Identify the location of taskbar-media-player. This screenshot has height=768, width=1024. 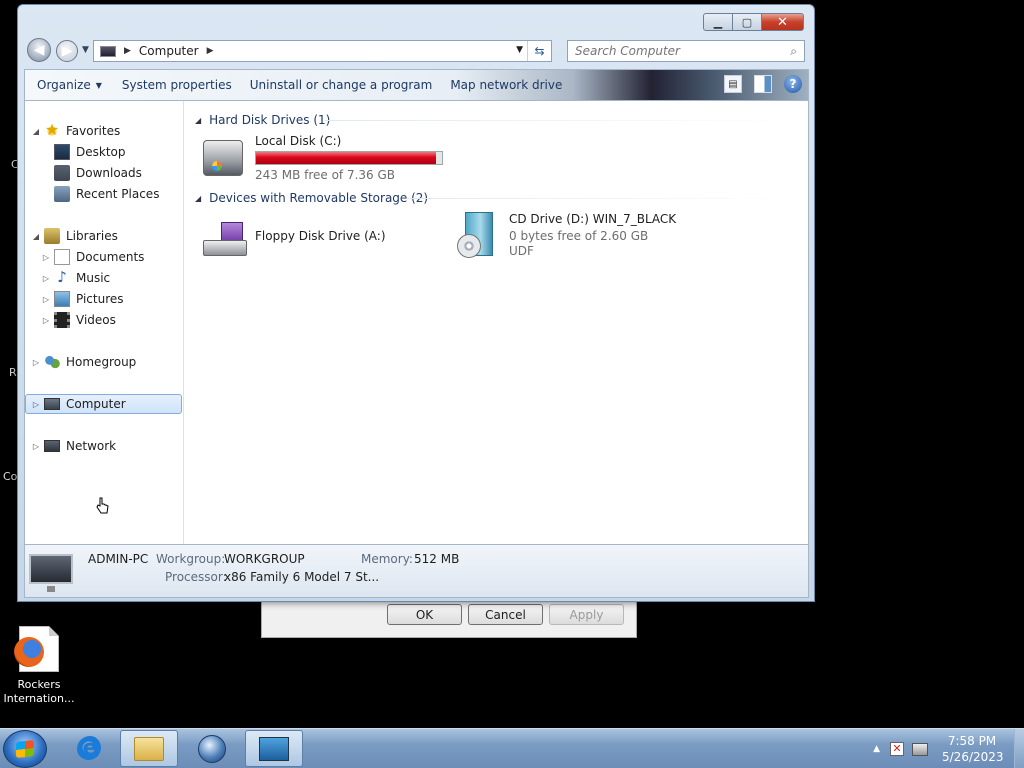
(212, 748).